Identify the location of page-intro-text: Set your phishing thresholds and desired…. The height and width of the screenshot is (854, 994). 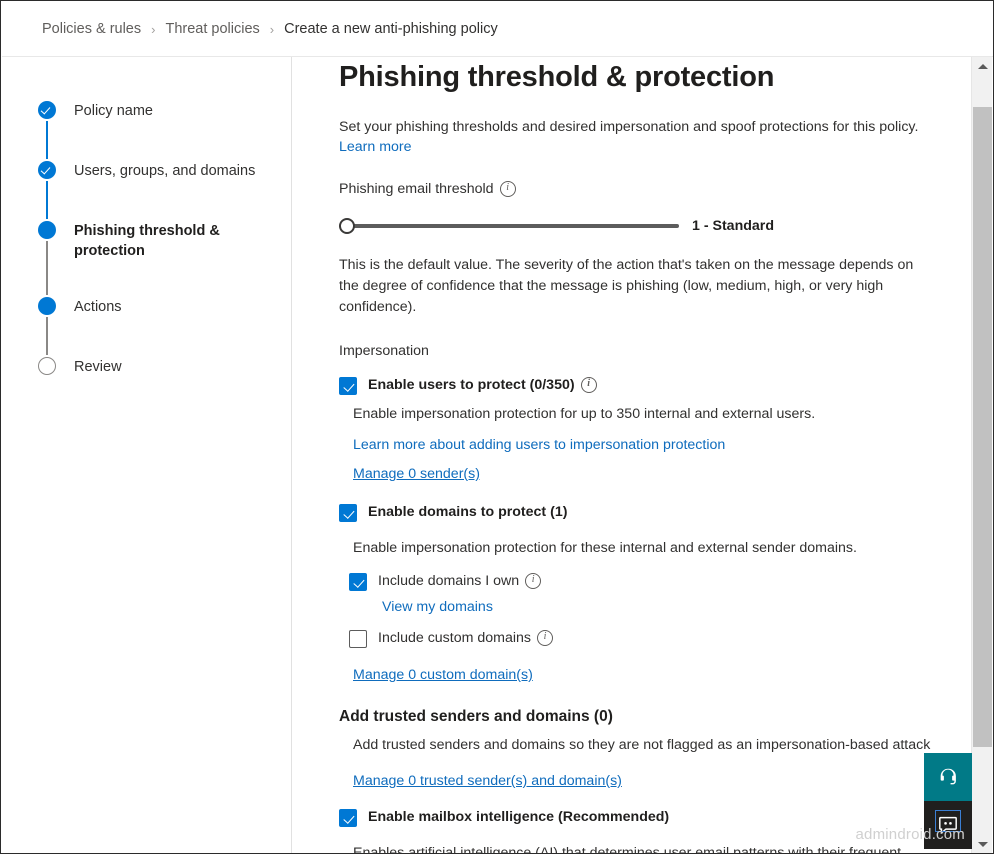
(629, 127).